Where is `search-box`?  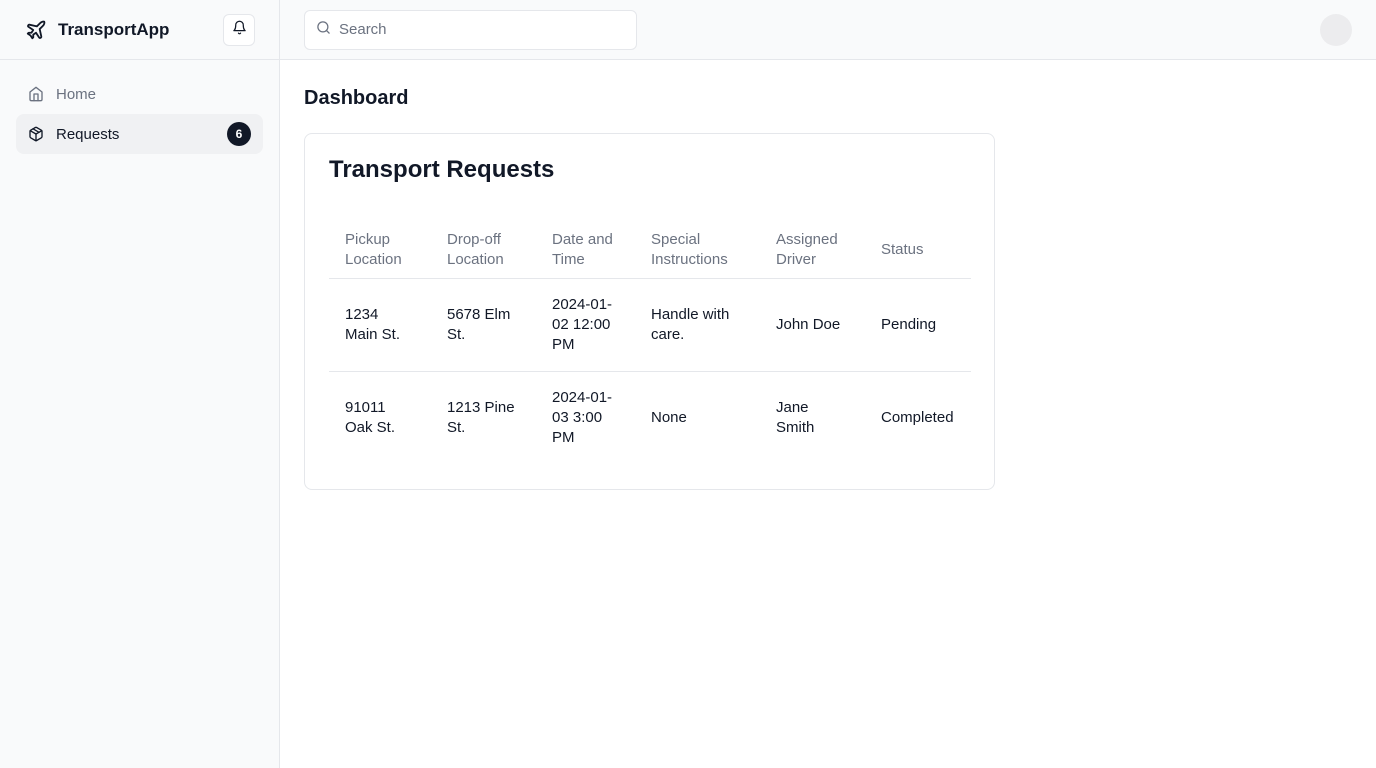
search-box is located at coordinates (470, 29).